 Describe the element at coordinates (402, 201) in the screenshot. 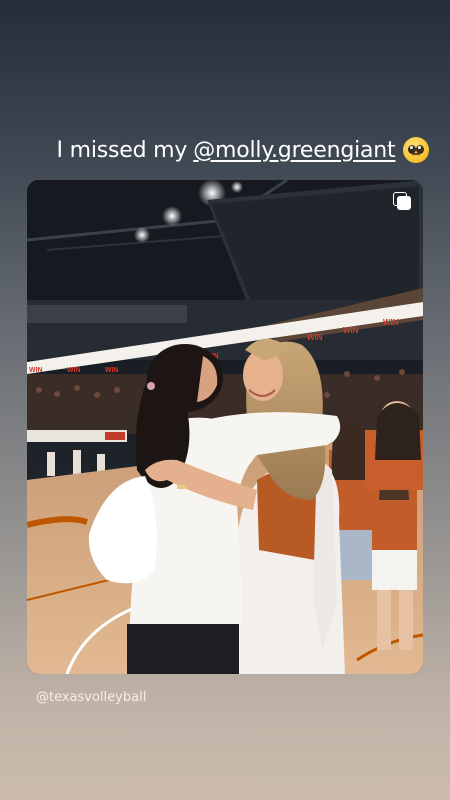

I see `multiple-photos-icon` at that location.